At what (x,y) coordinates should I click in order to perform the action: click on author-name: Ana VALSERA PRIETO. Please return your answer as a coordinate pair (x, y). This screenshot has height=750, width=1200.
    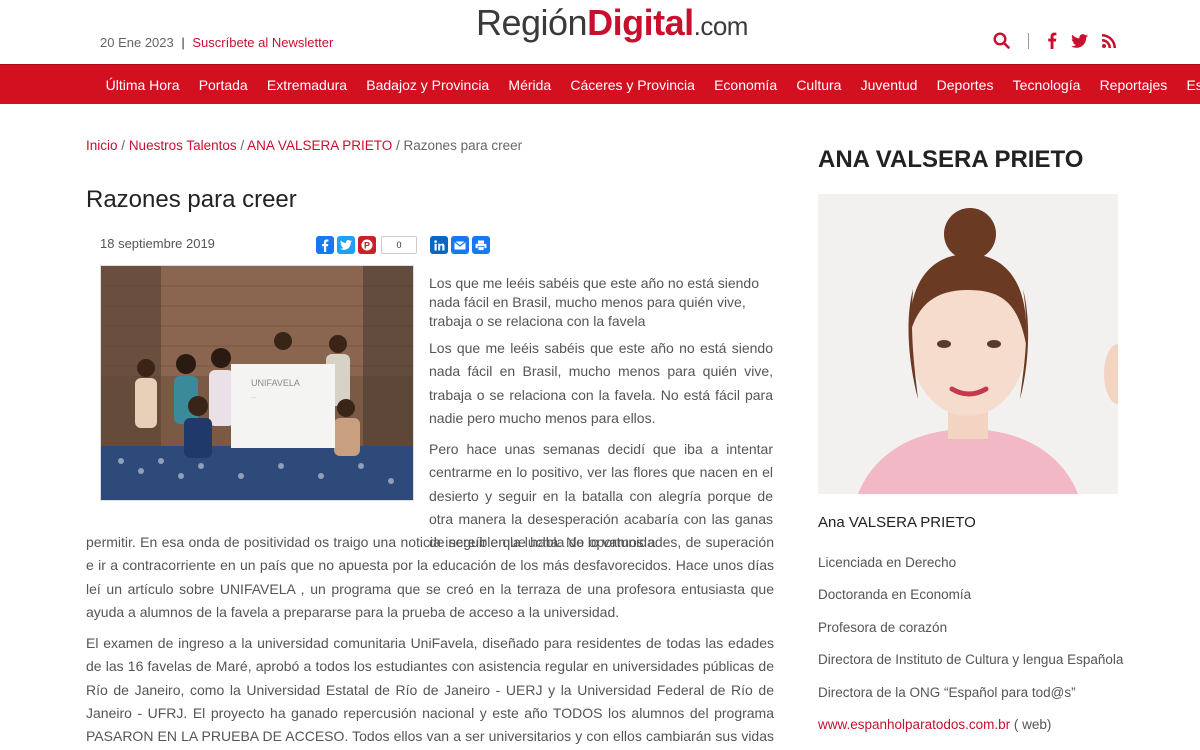
    Looking at the image, I should click on (897, 522).